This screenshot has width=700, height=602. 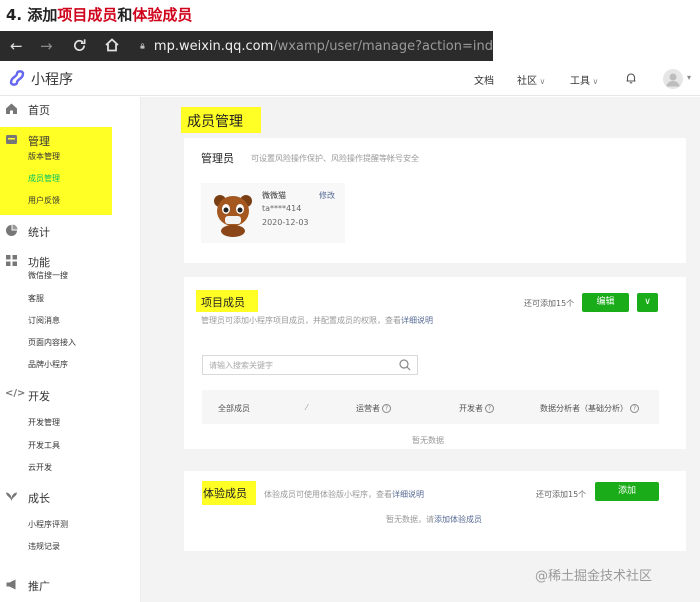 I want to click on sidebar-item-evaluate: 小程序评测, so click(x=48, y=524).